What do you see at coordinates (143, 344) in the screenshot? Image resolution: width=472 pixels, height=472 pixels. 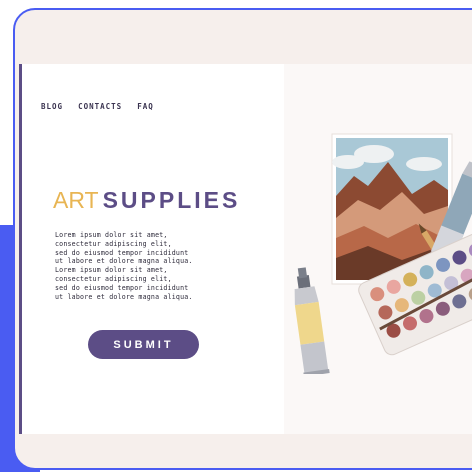 I see `submit-button: SUBMIT` at bounding box center [143, 344].